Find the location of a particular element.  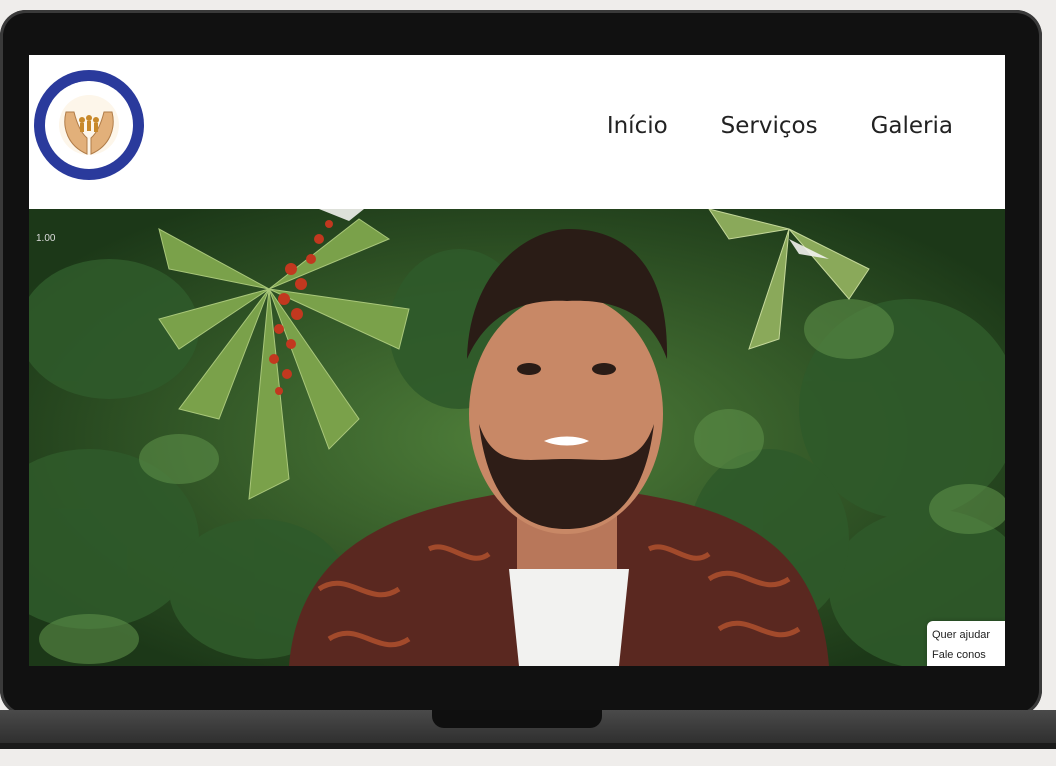

chat-widget: Quer ajudar Fale conos is located at coordinates (966, 643).